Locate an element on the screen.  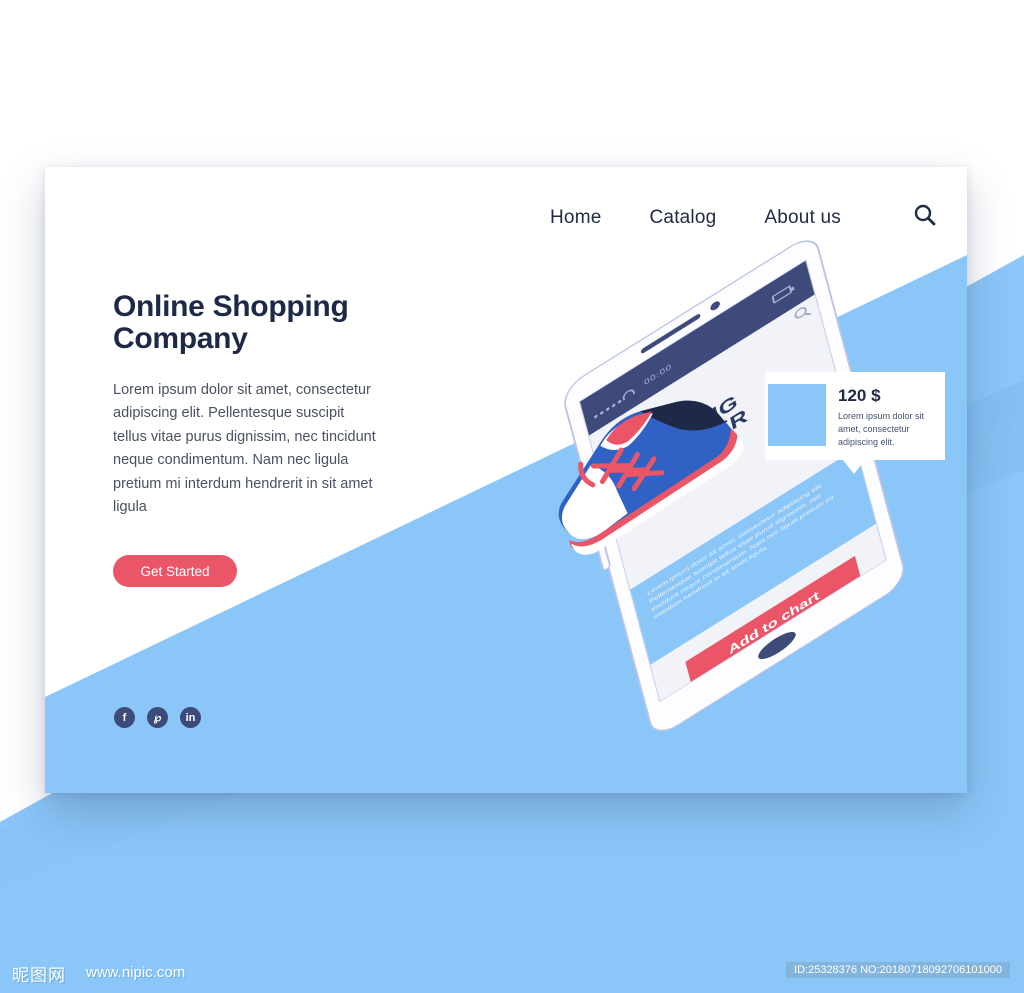
nipic-logo: 昵图网 is located at coordinates (39, 976).